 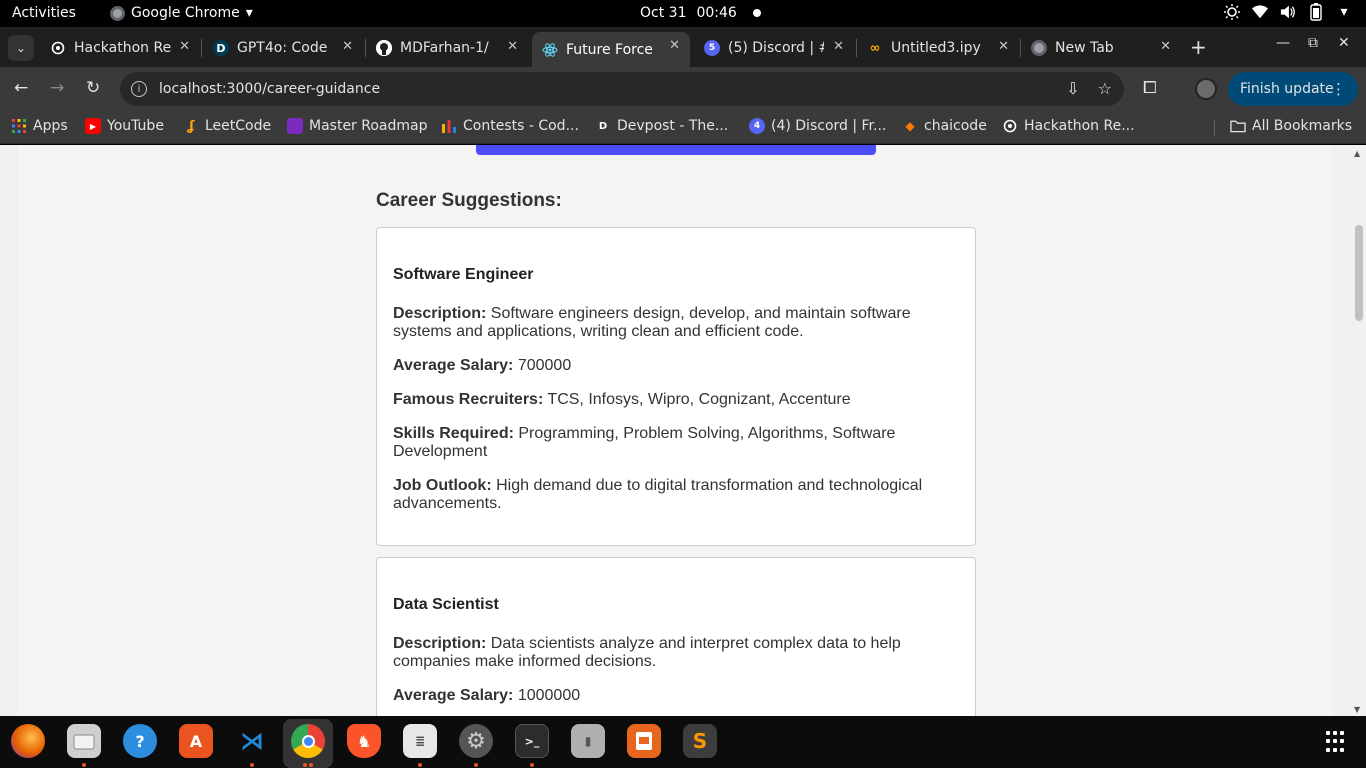 What do you see at coordinates (1283, 43) in the screenshot?
I see `minimize-button: —` at bounding box center [1283, 43].